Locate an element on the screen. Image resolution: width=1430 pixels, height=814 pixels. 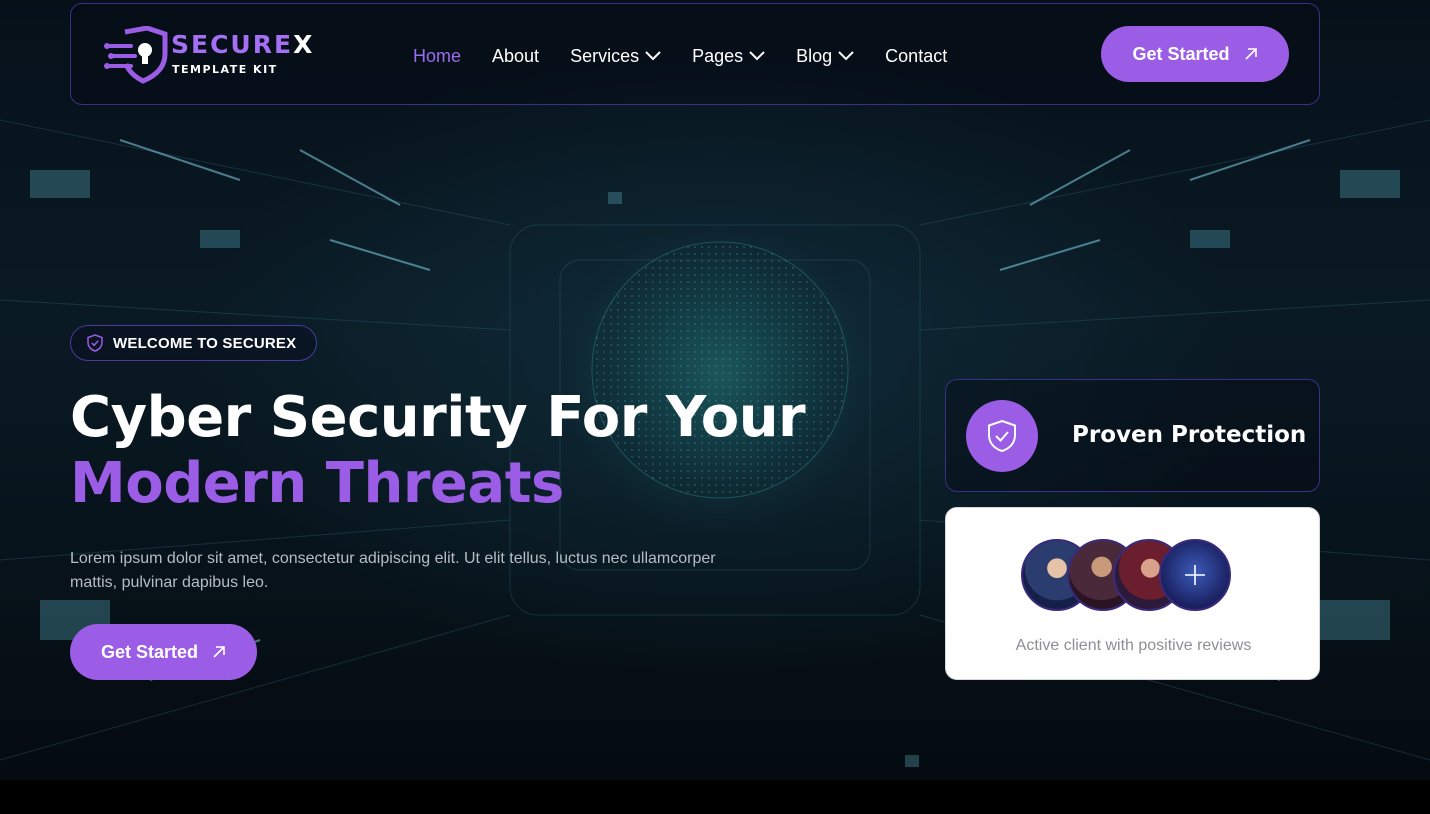
nav-item-label: Contact is located at coordinates (916, 55).